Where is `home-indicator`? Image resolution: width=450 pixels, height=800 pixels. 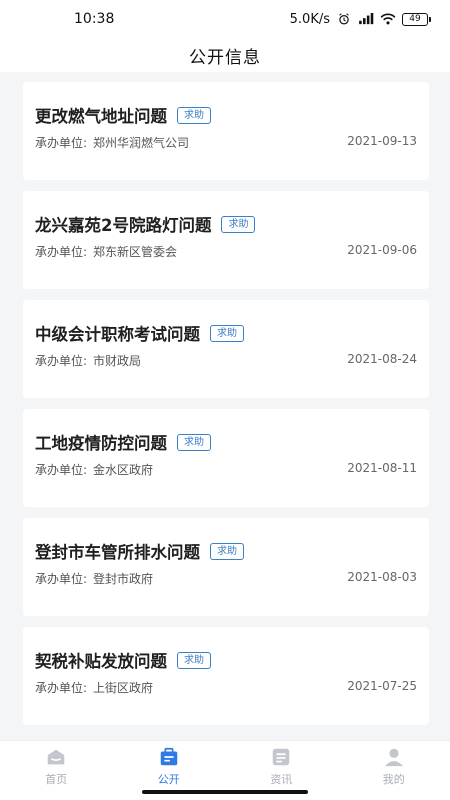 home-indicator is located at coordinates (225, 792).